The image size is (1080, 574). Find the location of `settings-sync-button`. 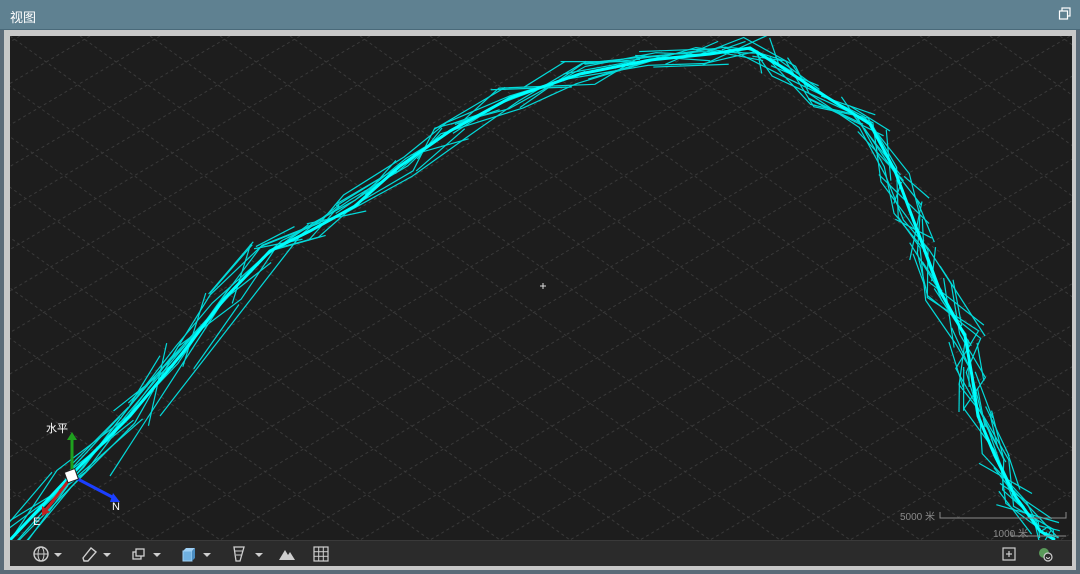

settings-sync-button is located at coordinates (1045, 554).